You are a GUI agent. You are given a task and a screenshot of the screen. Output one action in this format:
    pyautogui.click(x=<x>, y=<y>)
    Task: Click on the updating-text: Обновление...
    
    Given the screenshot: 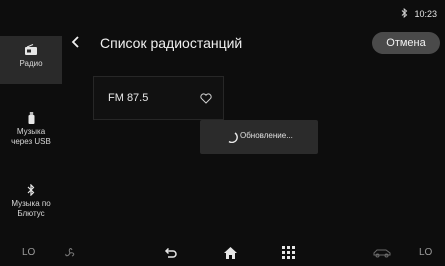 What is the action you would take?
    pyautogui.click(x=266, y=135)
    